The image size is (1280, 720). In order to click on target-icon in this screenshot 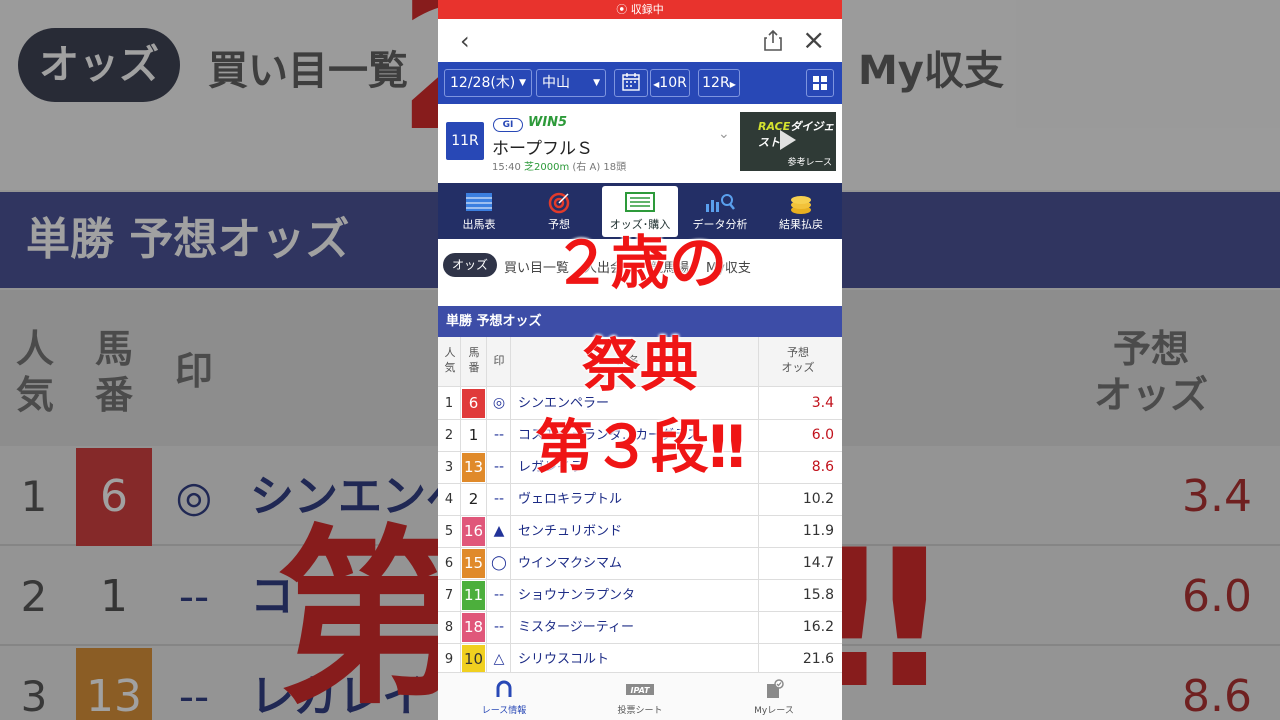, I will do `click(559, 201)`.